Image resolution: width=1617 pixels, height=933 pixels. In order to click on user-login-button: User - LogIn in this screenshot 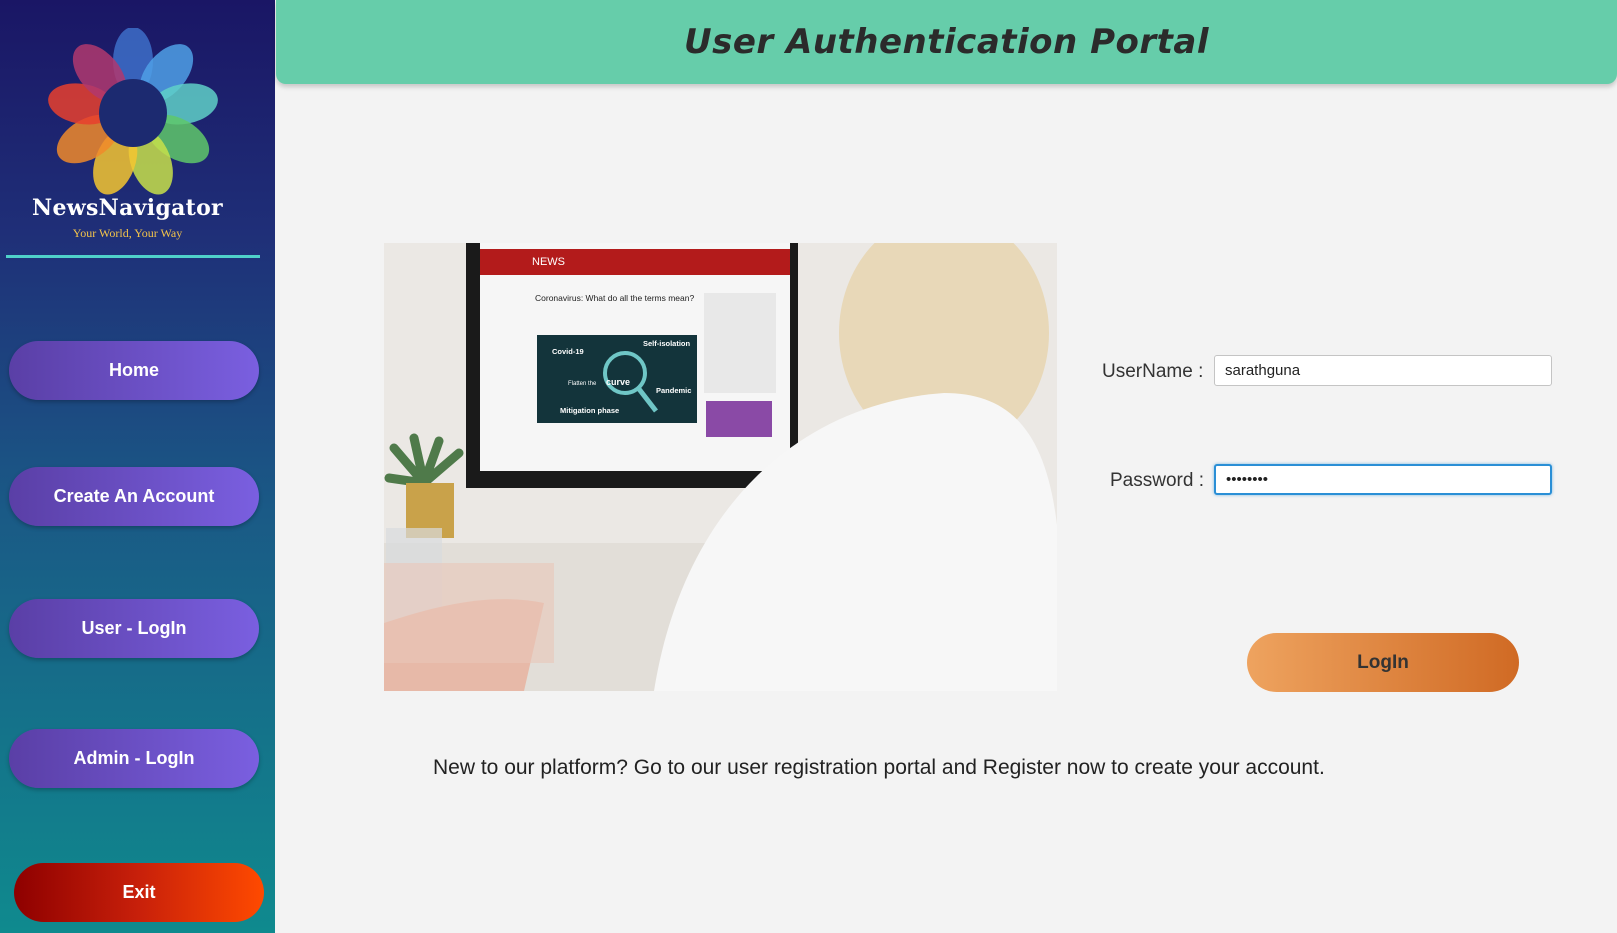, I will do `click(134, 628)`.